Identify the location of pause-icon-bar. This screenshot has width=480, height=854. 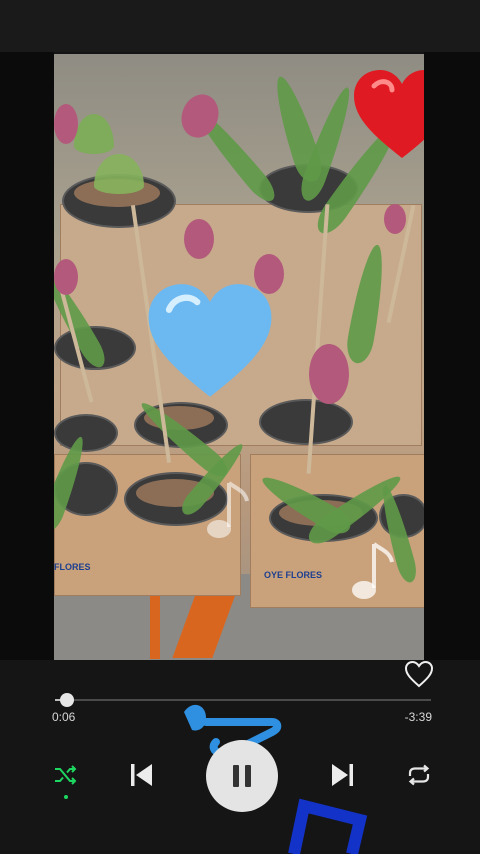
(248, 776).